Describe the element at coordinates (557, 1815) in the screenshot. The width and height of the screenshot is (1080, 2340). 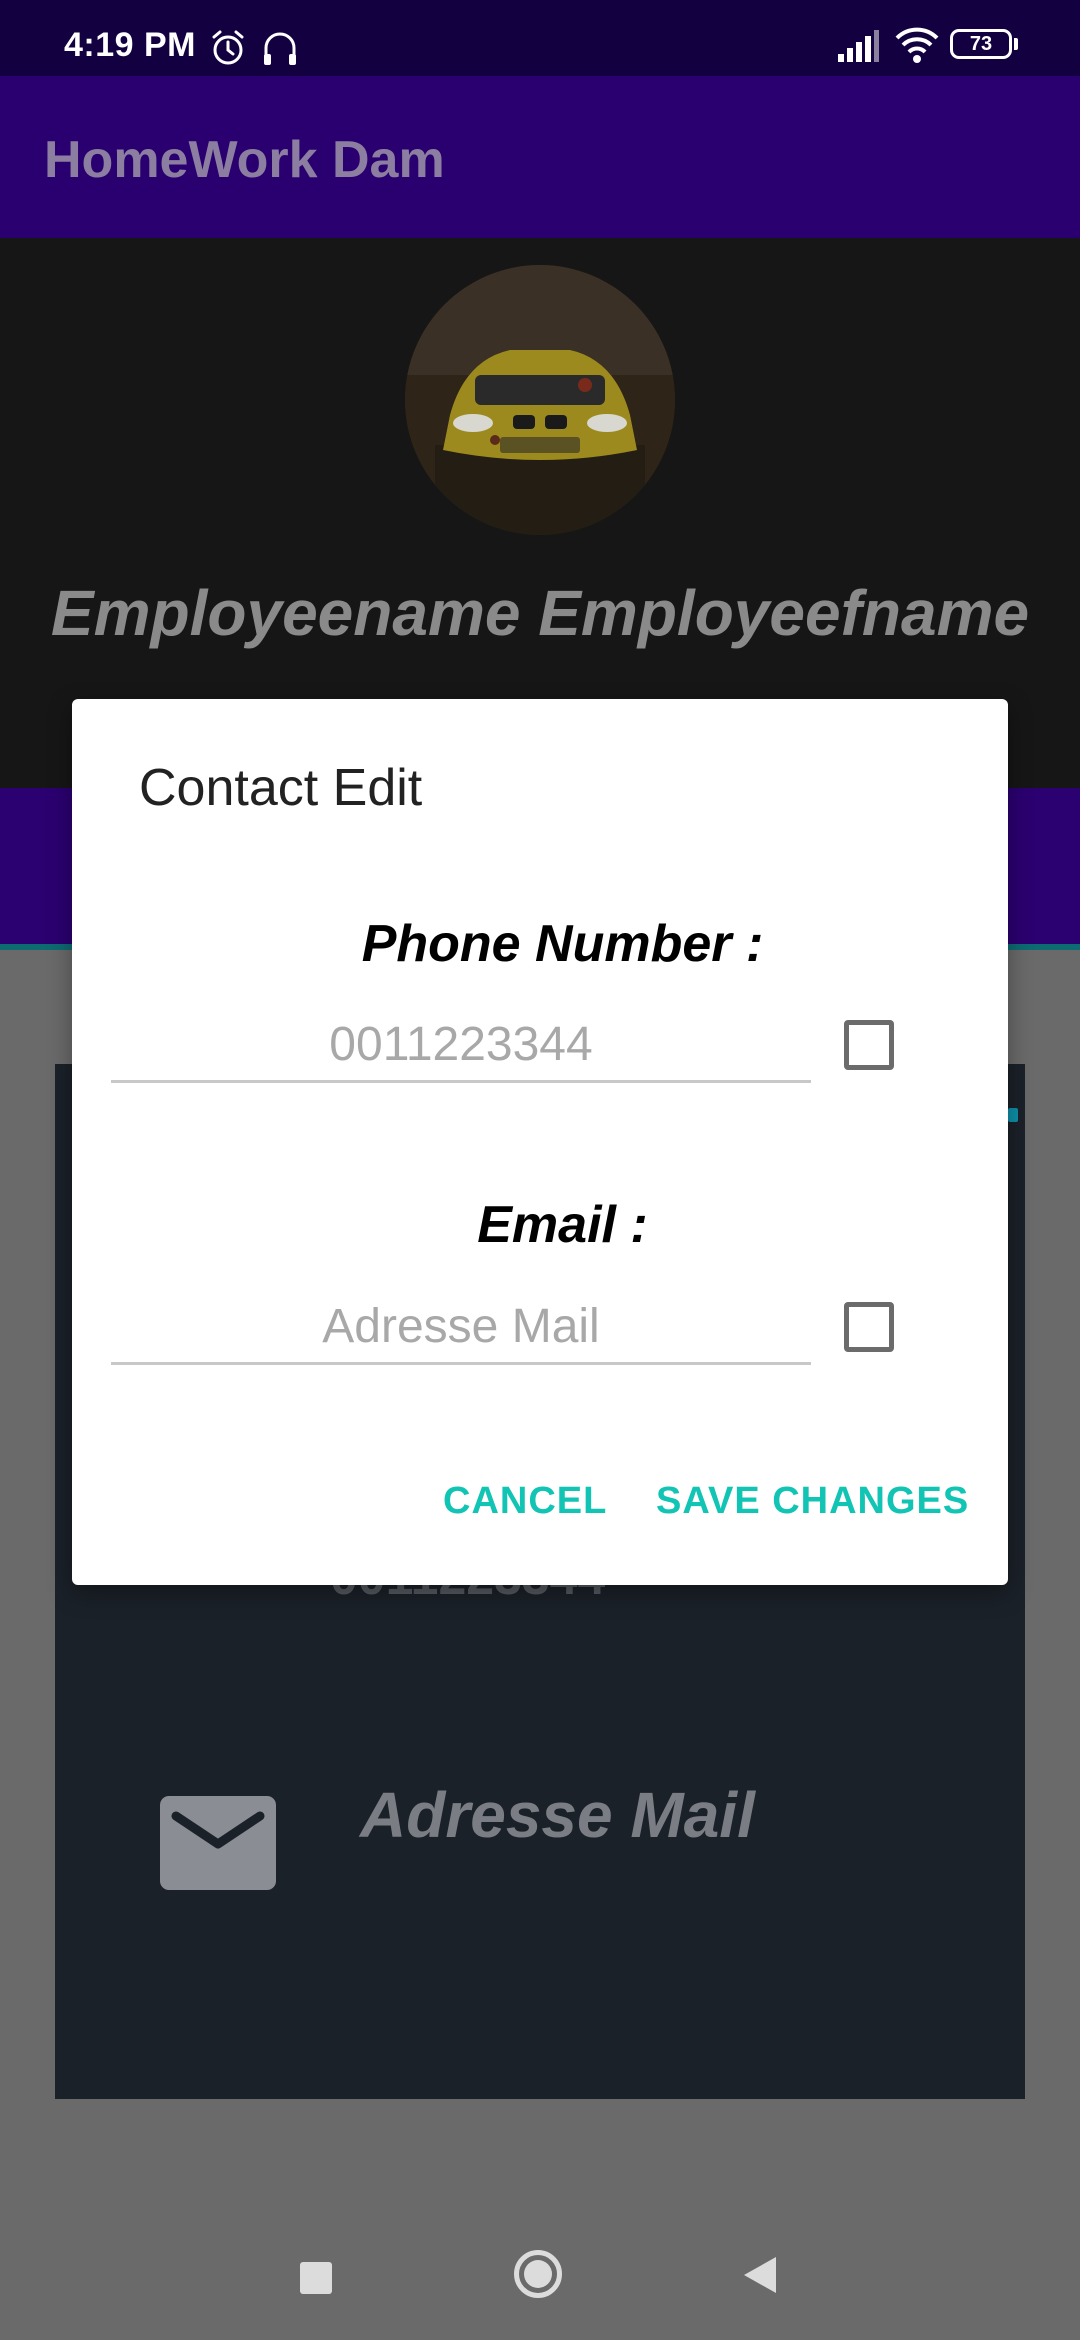
I see `card-email-value: Adresse Mail` at that location.